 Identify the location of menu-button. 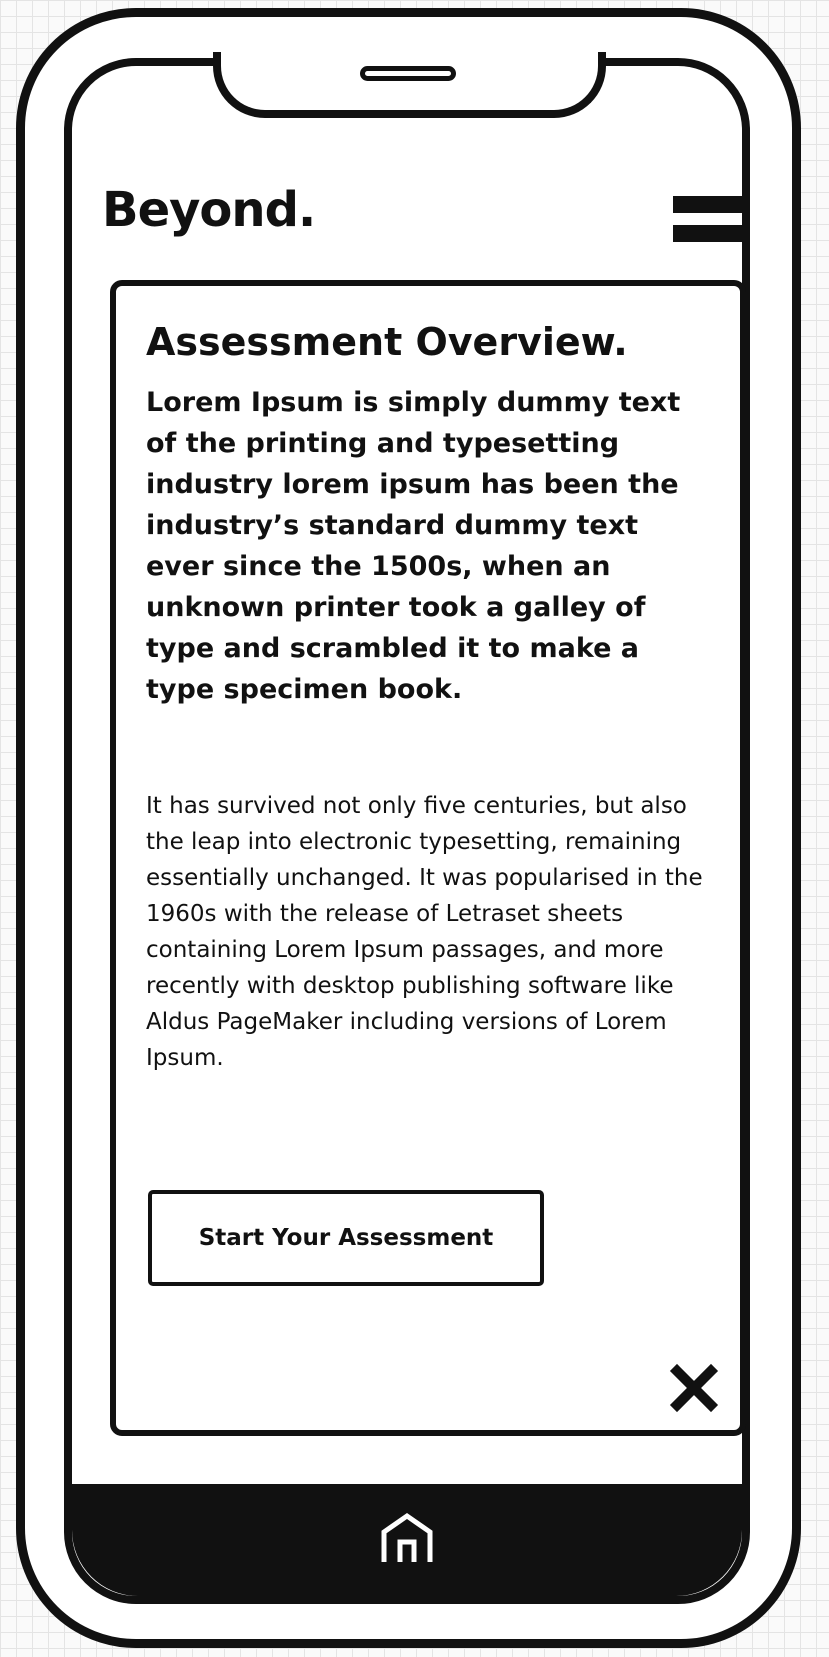
(710, 220).